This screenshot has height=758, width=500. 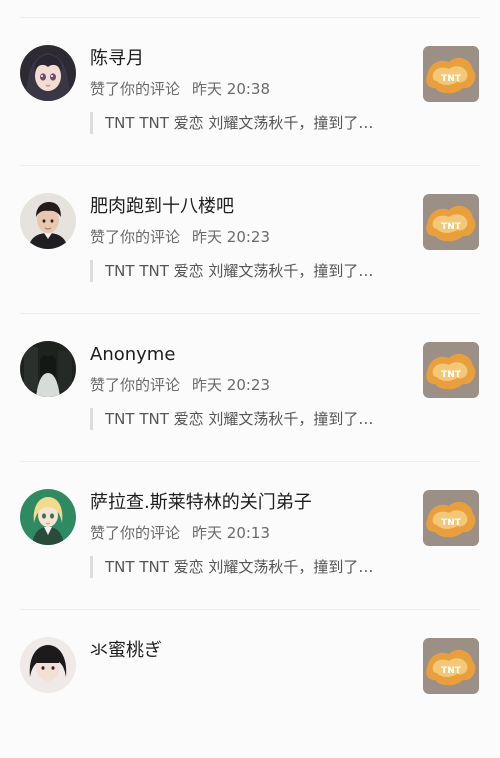 What do you see at coordinates (132, 355) in the screenshot?
I see `username: Anonyme` at bounding box center [132, 355].